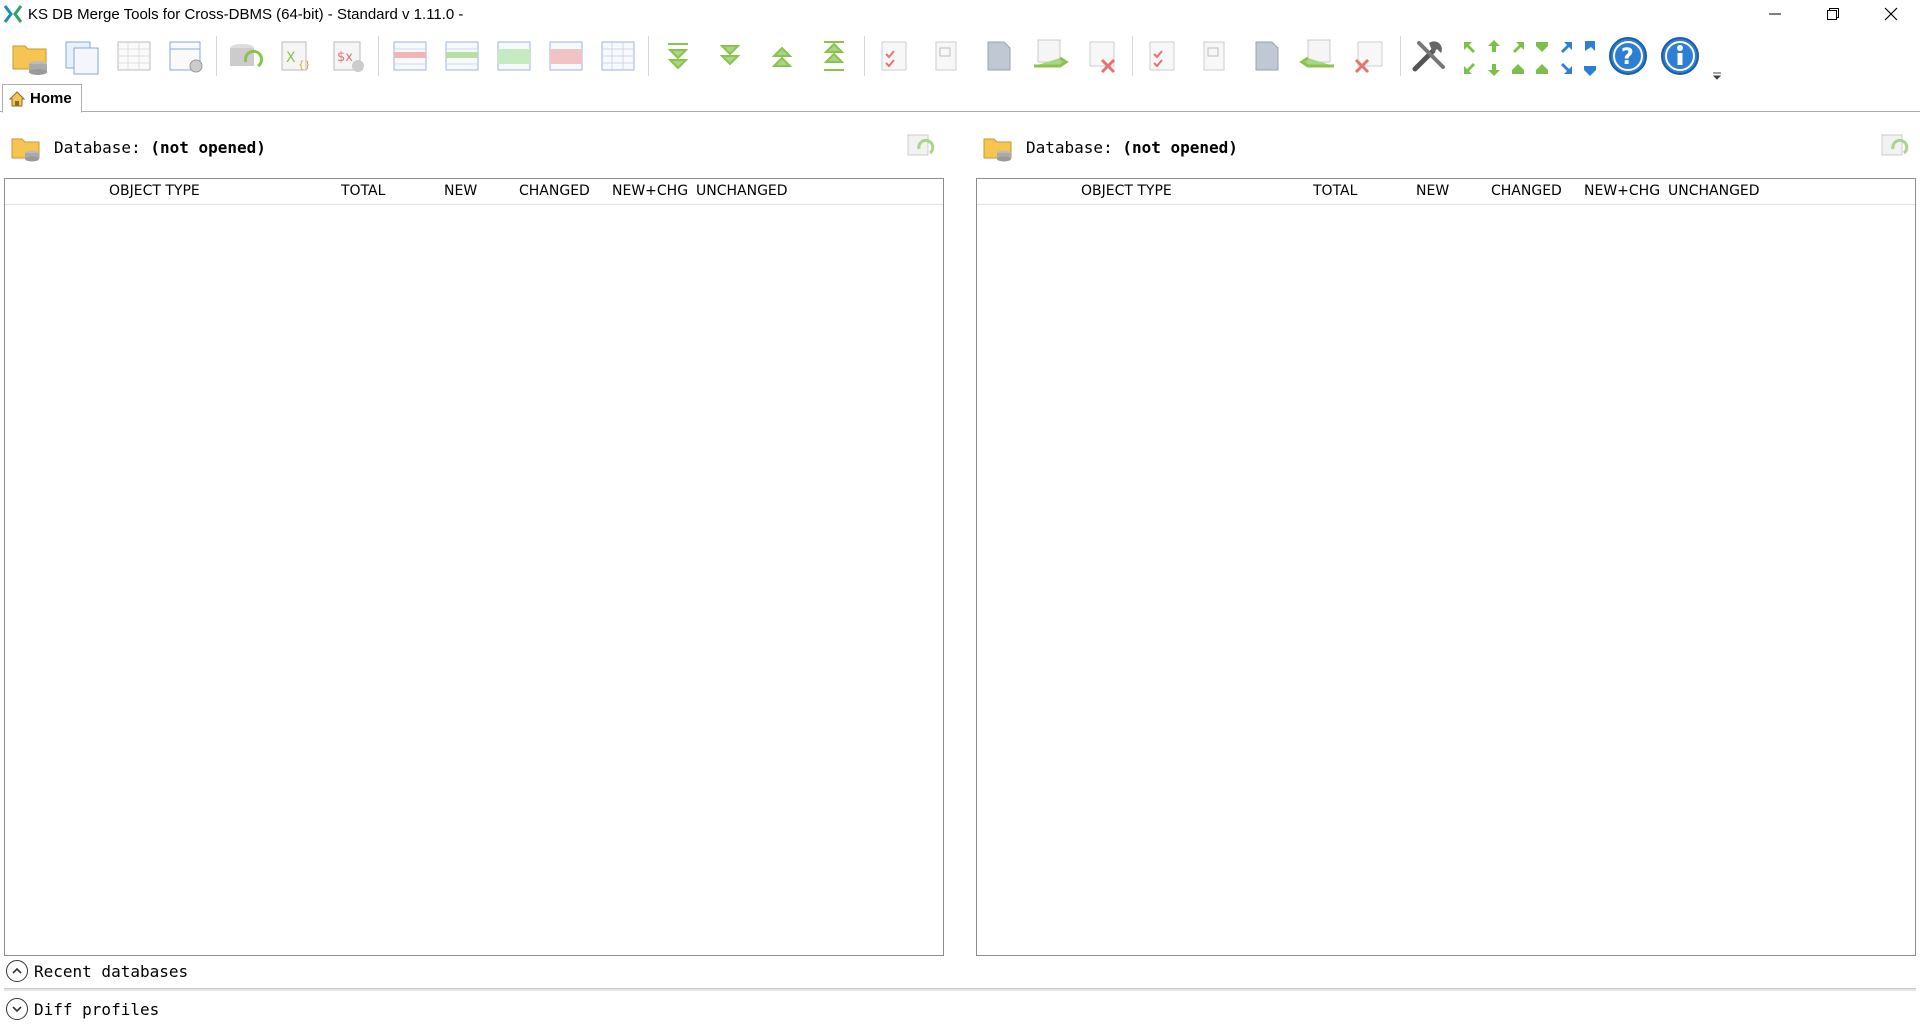 The image size is (1920, 1030). I want to click on next-difference-icon, so click(678, 56).